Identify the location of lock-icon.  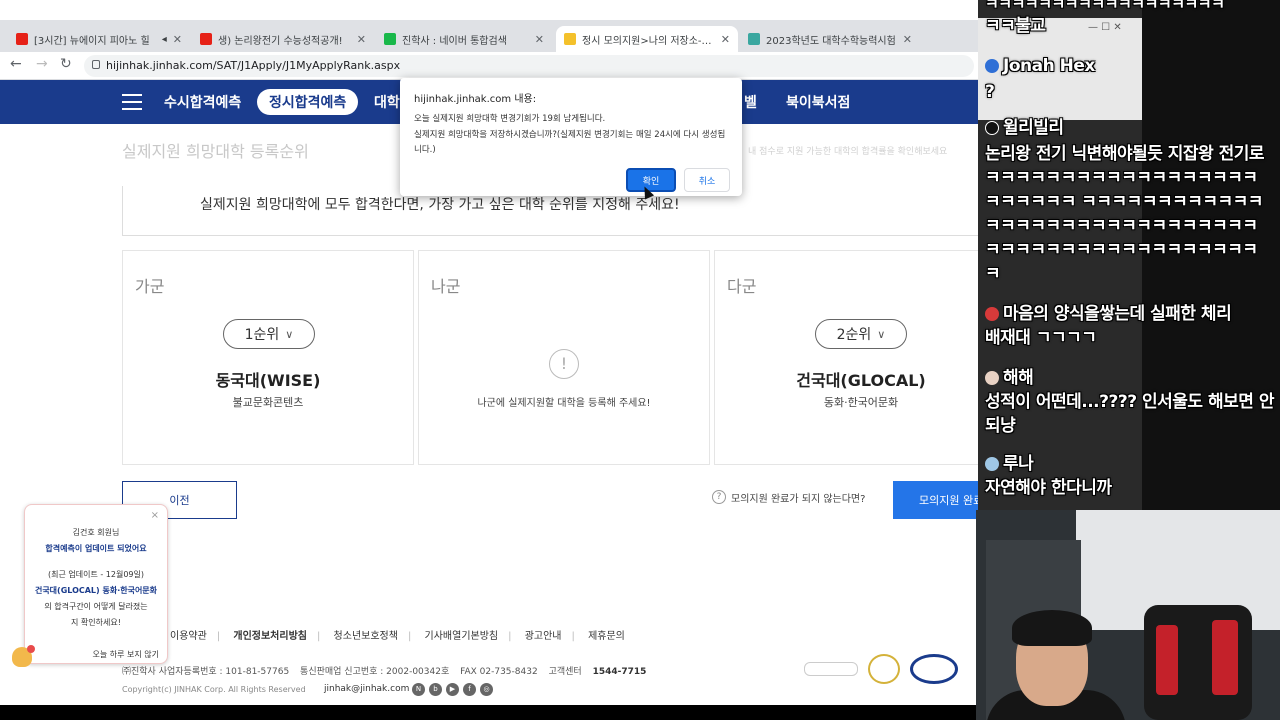
(96, 64).